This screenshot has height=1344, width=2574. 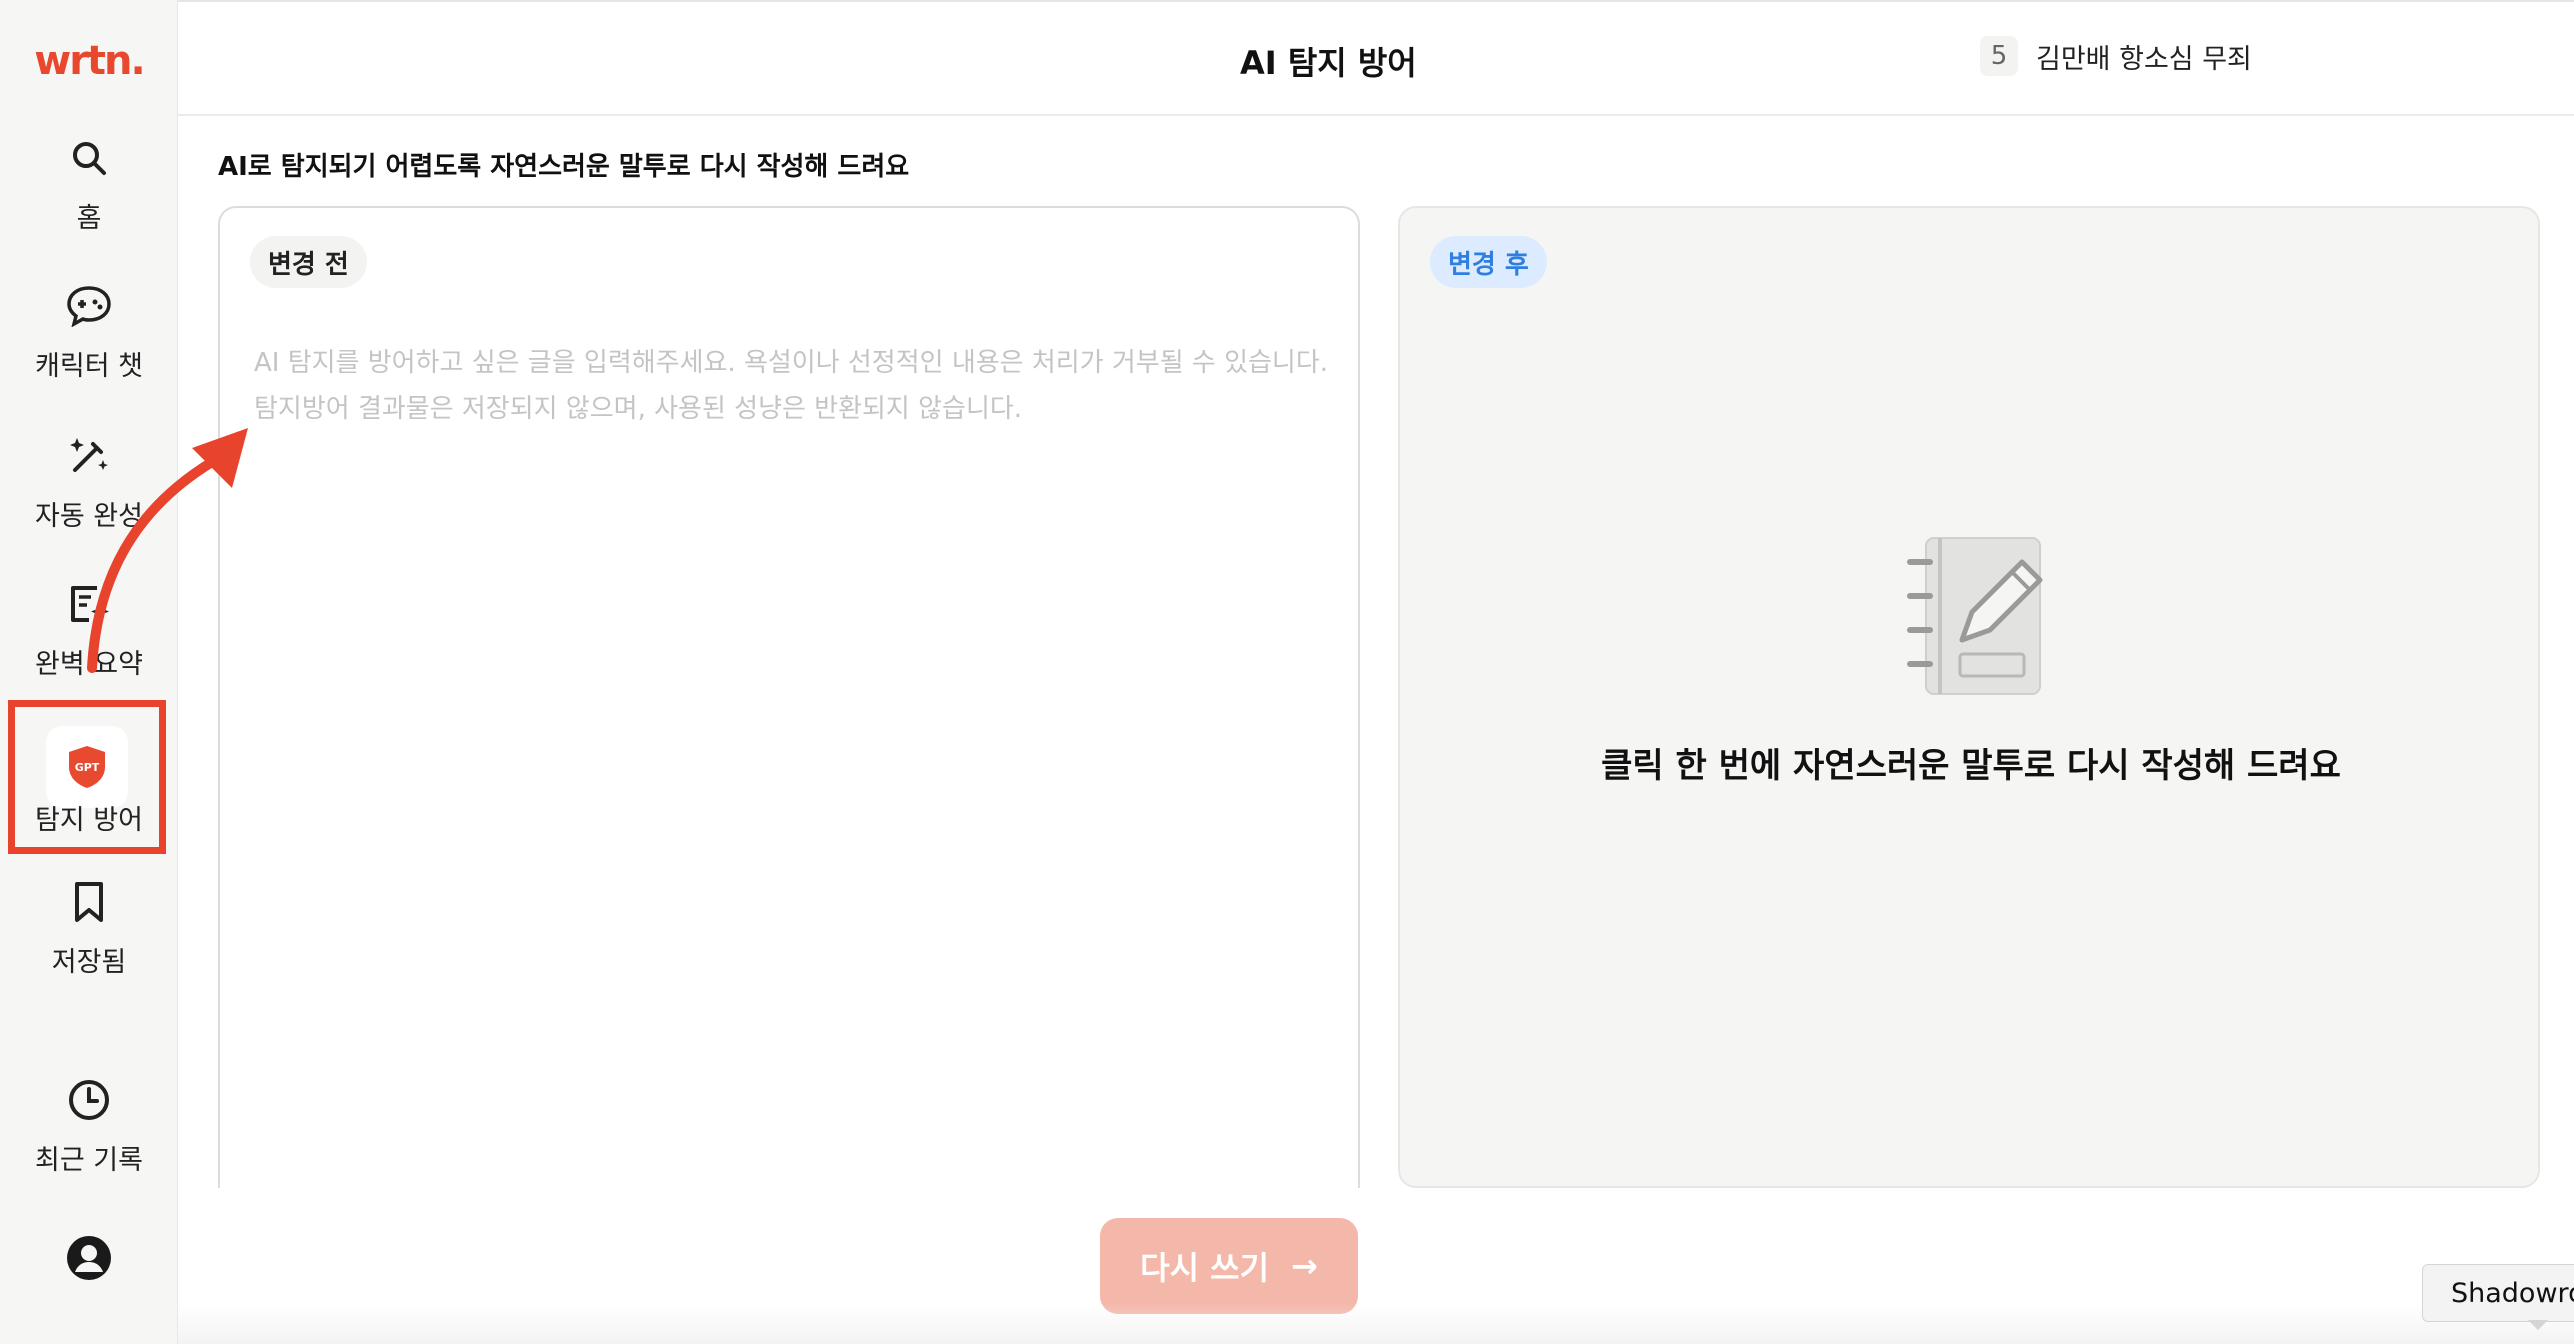 I want to click on sidebar-item-label: 캐릭터 챗, so click(x=89, y=366).